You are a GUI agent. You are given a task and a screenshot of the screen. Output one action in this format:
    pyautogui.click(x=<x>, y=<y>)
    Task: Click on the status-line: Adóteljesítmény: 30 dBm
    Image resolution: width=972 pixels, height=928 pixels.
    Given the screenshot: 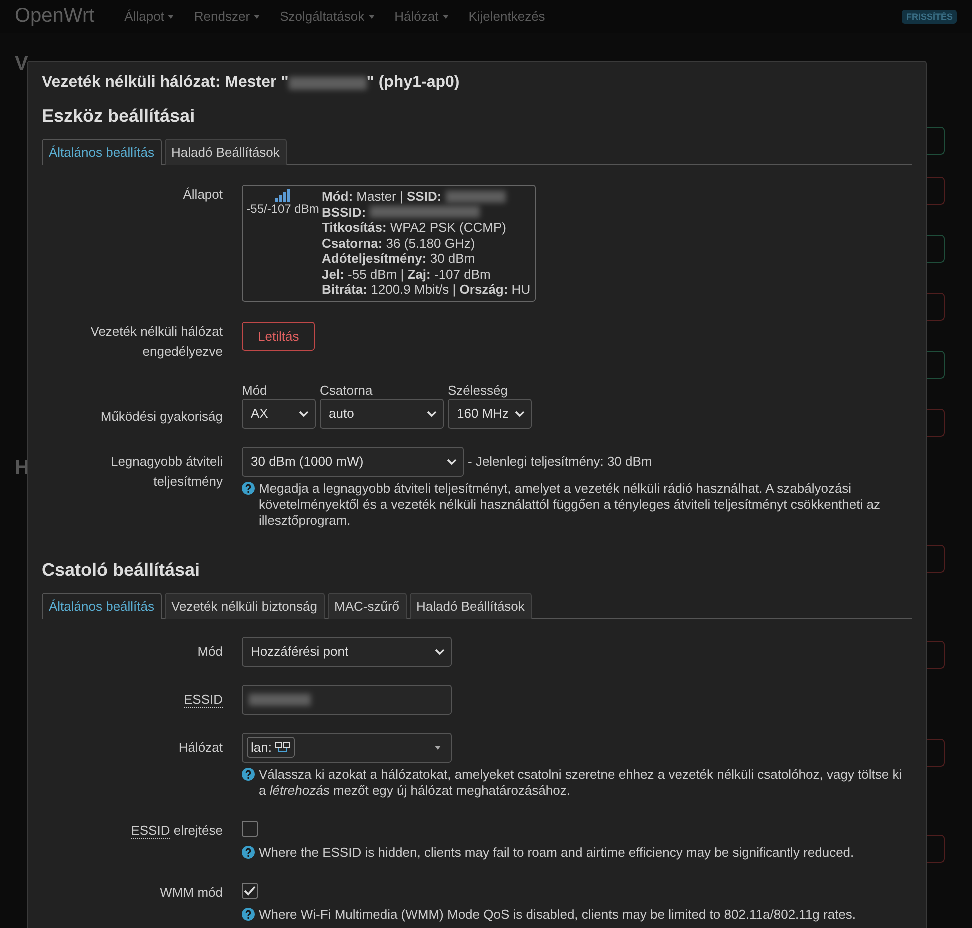 What is the action you would take?
    pyautogui.click(x=399, y=258)
    